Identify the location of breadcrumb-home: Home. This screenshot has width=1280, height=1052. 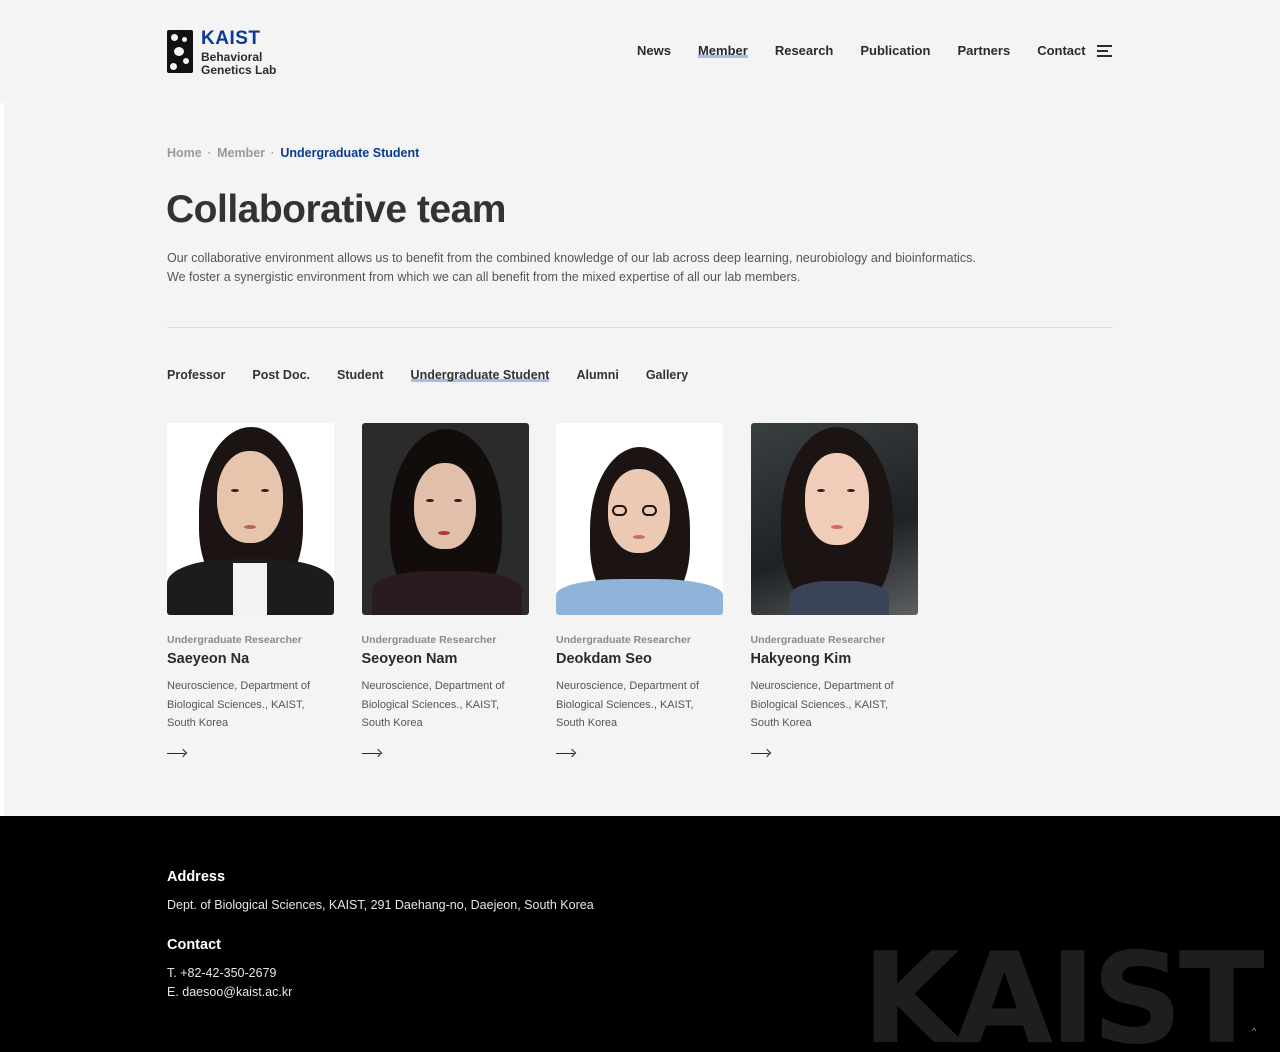
(184, 153).